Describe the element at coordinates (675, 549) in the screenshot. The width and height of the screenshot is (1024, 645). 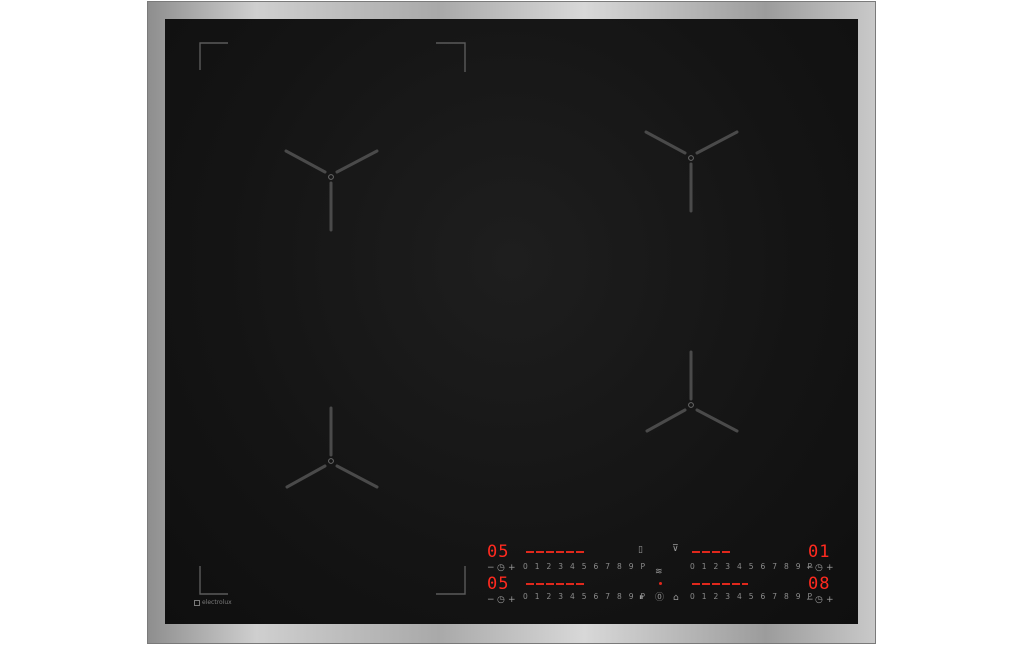
I see `hob2hood-icon: ⊽` at that location.